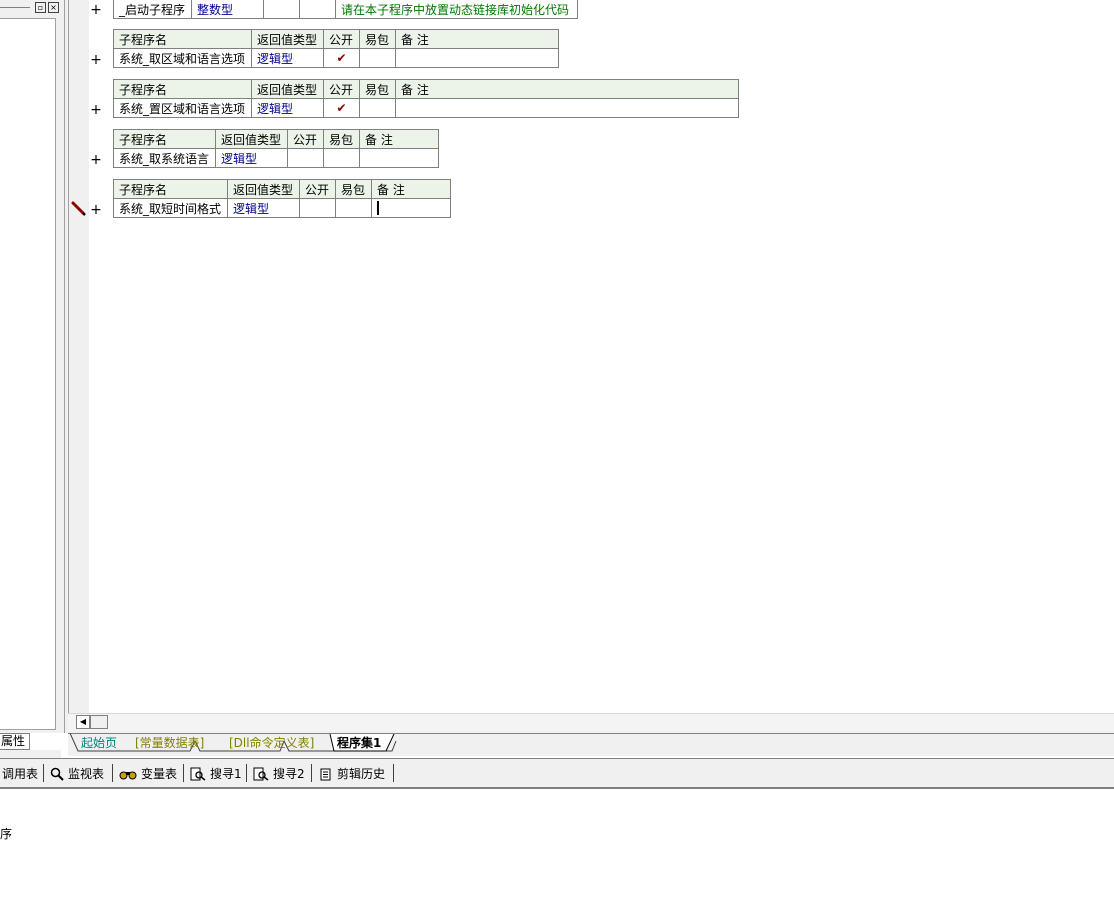 This screenshot has height=914, width=1114. What do you see at coordinates (99, 722) in the screenshot?
I see `scroll-thumb` at bounding box center [99, 722].